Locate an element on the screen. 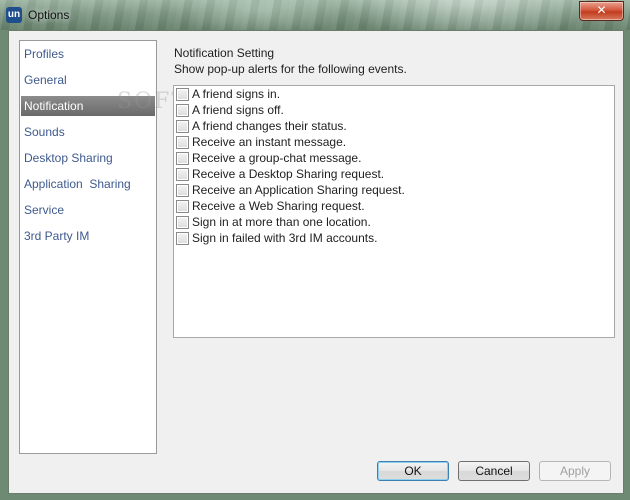 This screenshot has height=500, width=630. close-button: ✕ is located at coordinates (601, 11).